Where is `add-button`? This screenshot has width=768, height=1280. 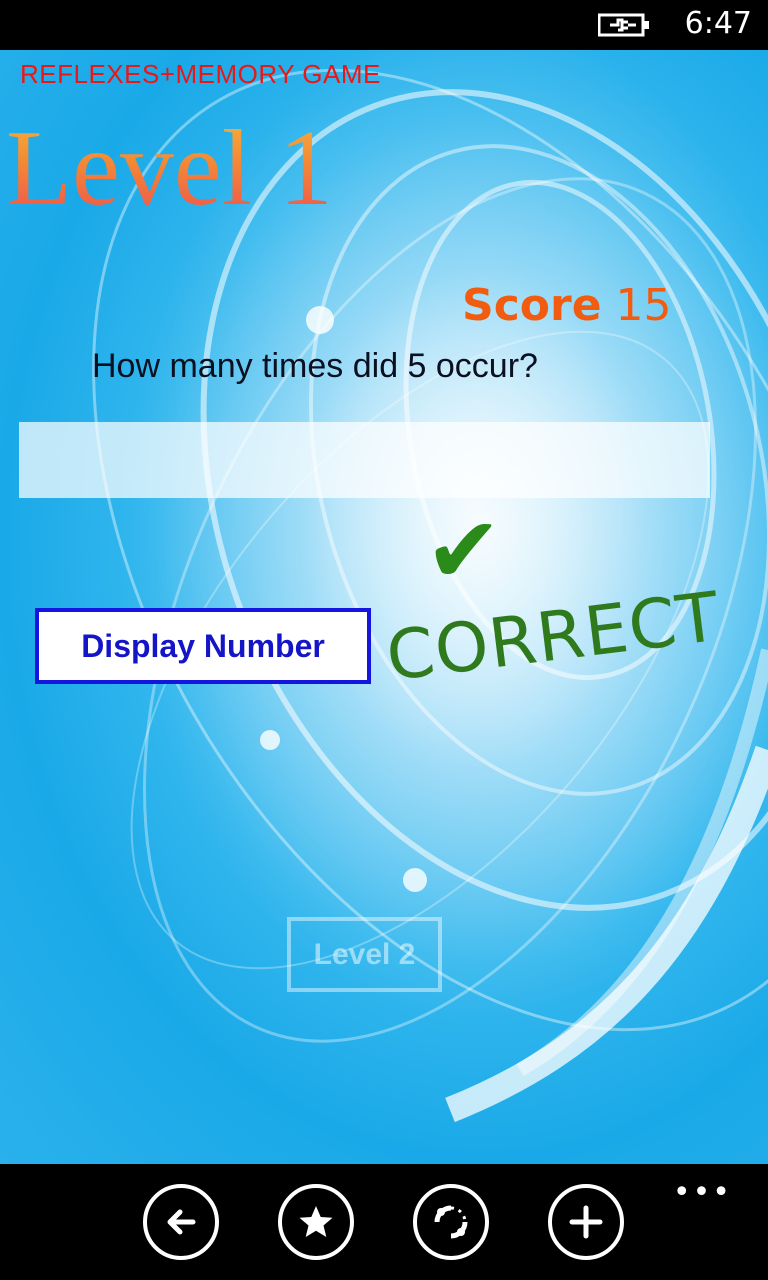 add-button is located at coordinates (586, 1222).